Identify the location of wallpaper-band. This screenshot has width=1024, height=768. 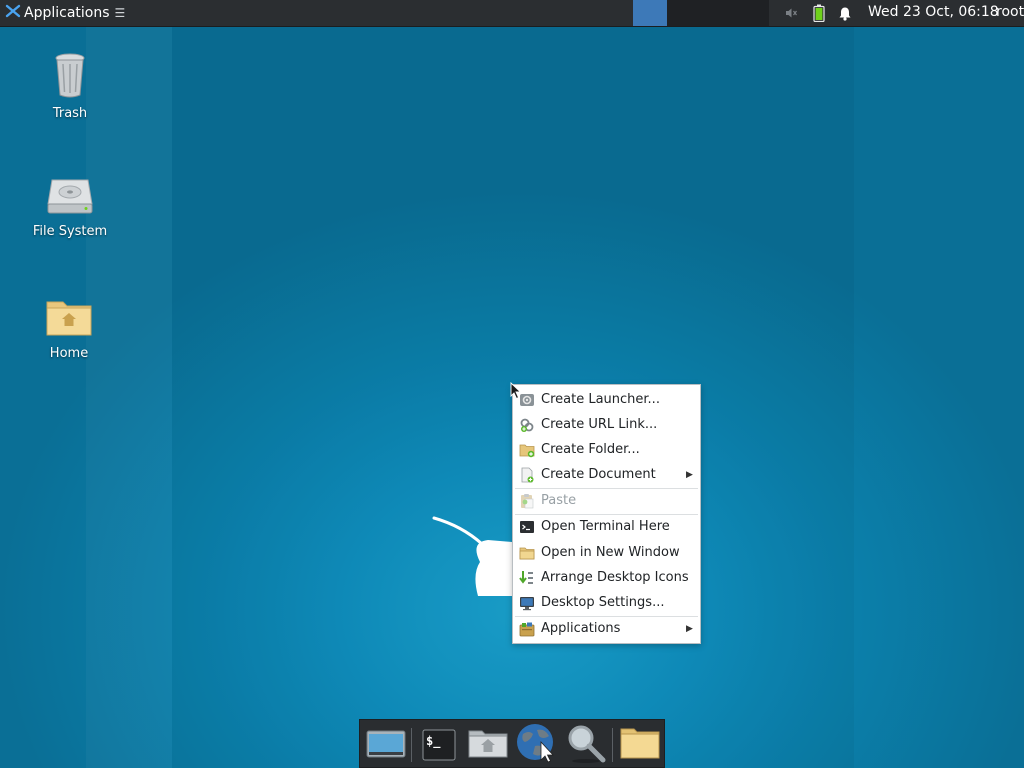
(129, 397).